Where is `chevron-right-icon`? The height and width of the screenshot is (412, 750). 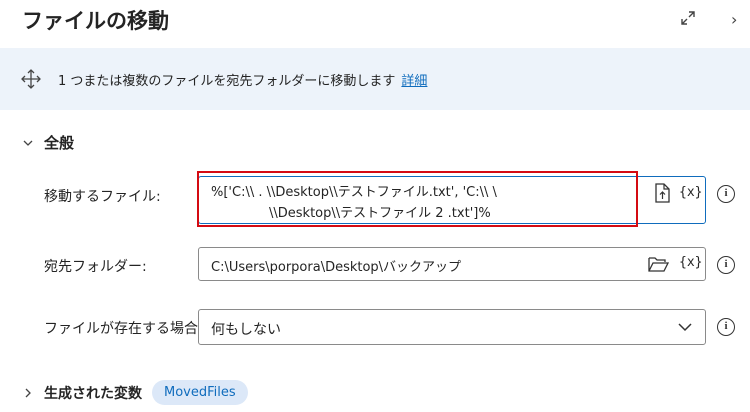
chevron-right-icon is located at coordinates (28, 392).